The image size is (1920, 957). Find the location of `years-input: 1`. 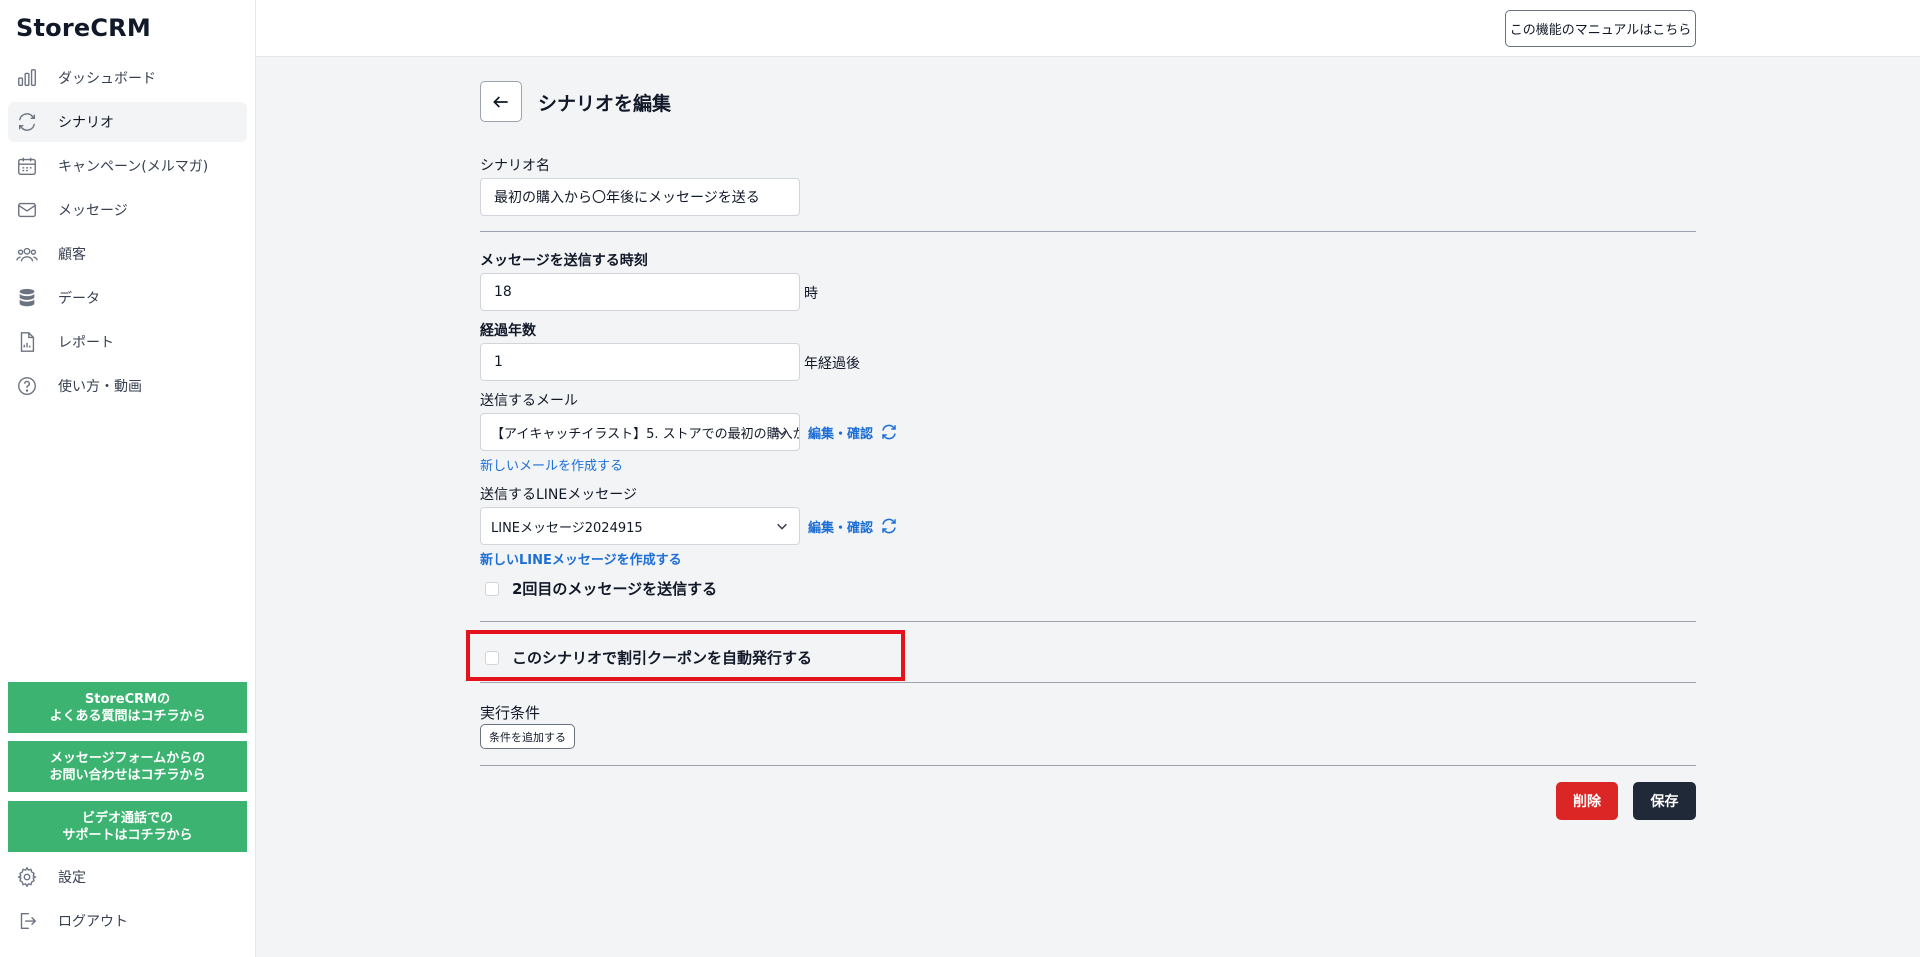

years-input: 1 is located at coordinates (640, 362).